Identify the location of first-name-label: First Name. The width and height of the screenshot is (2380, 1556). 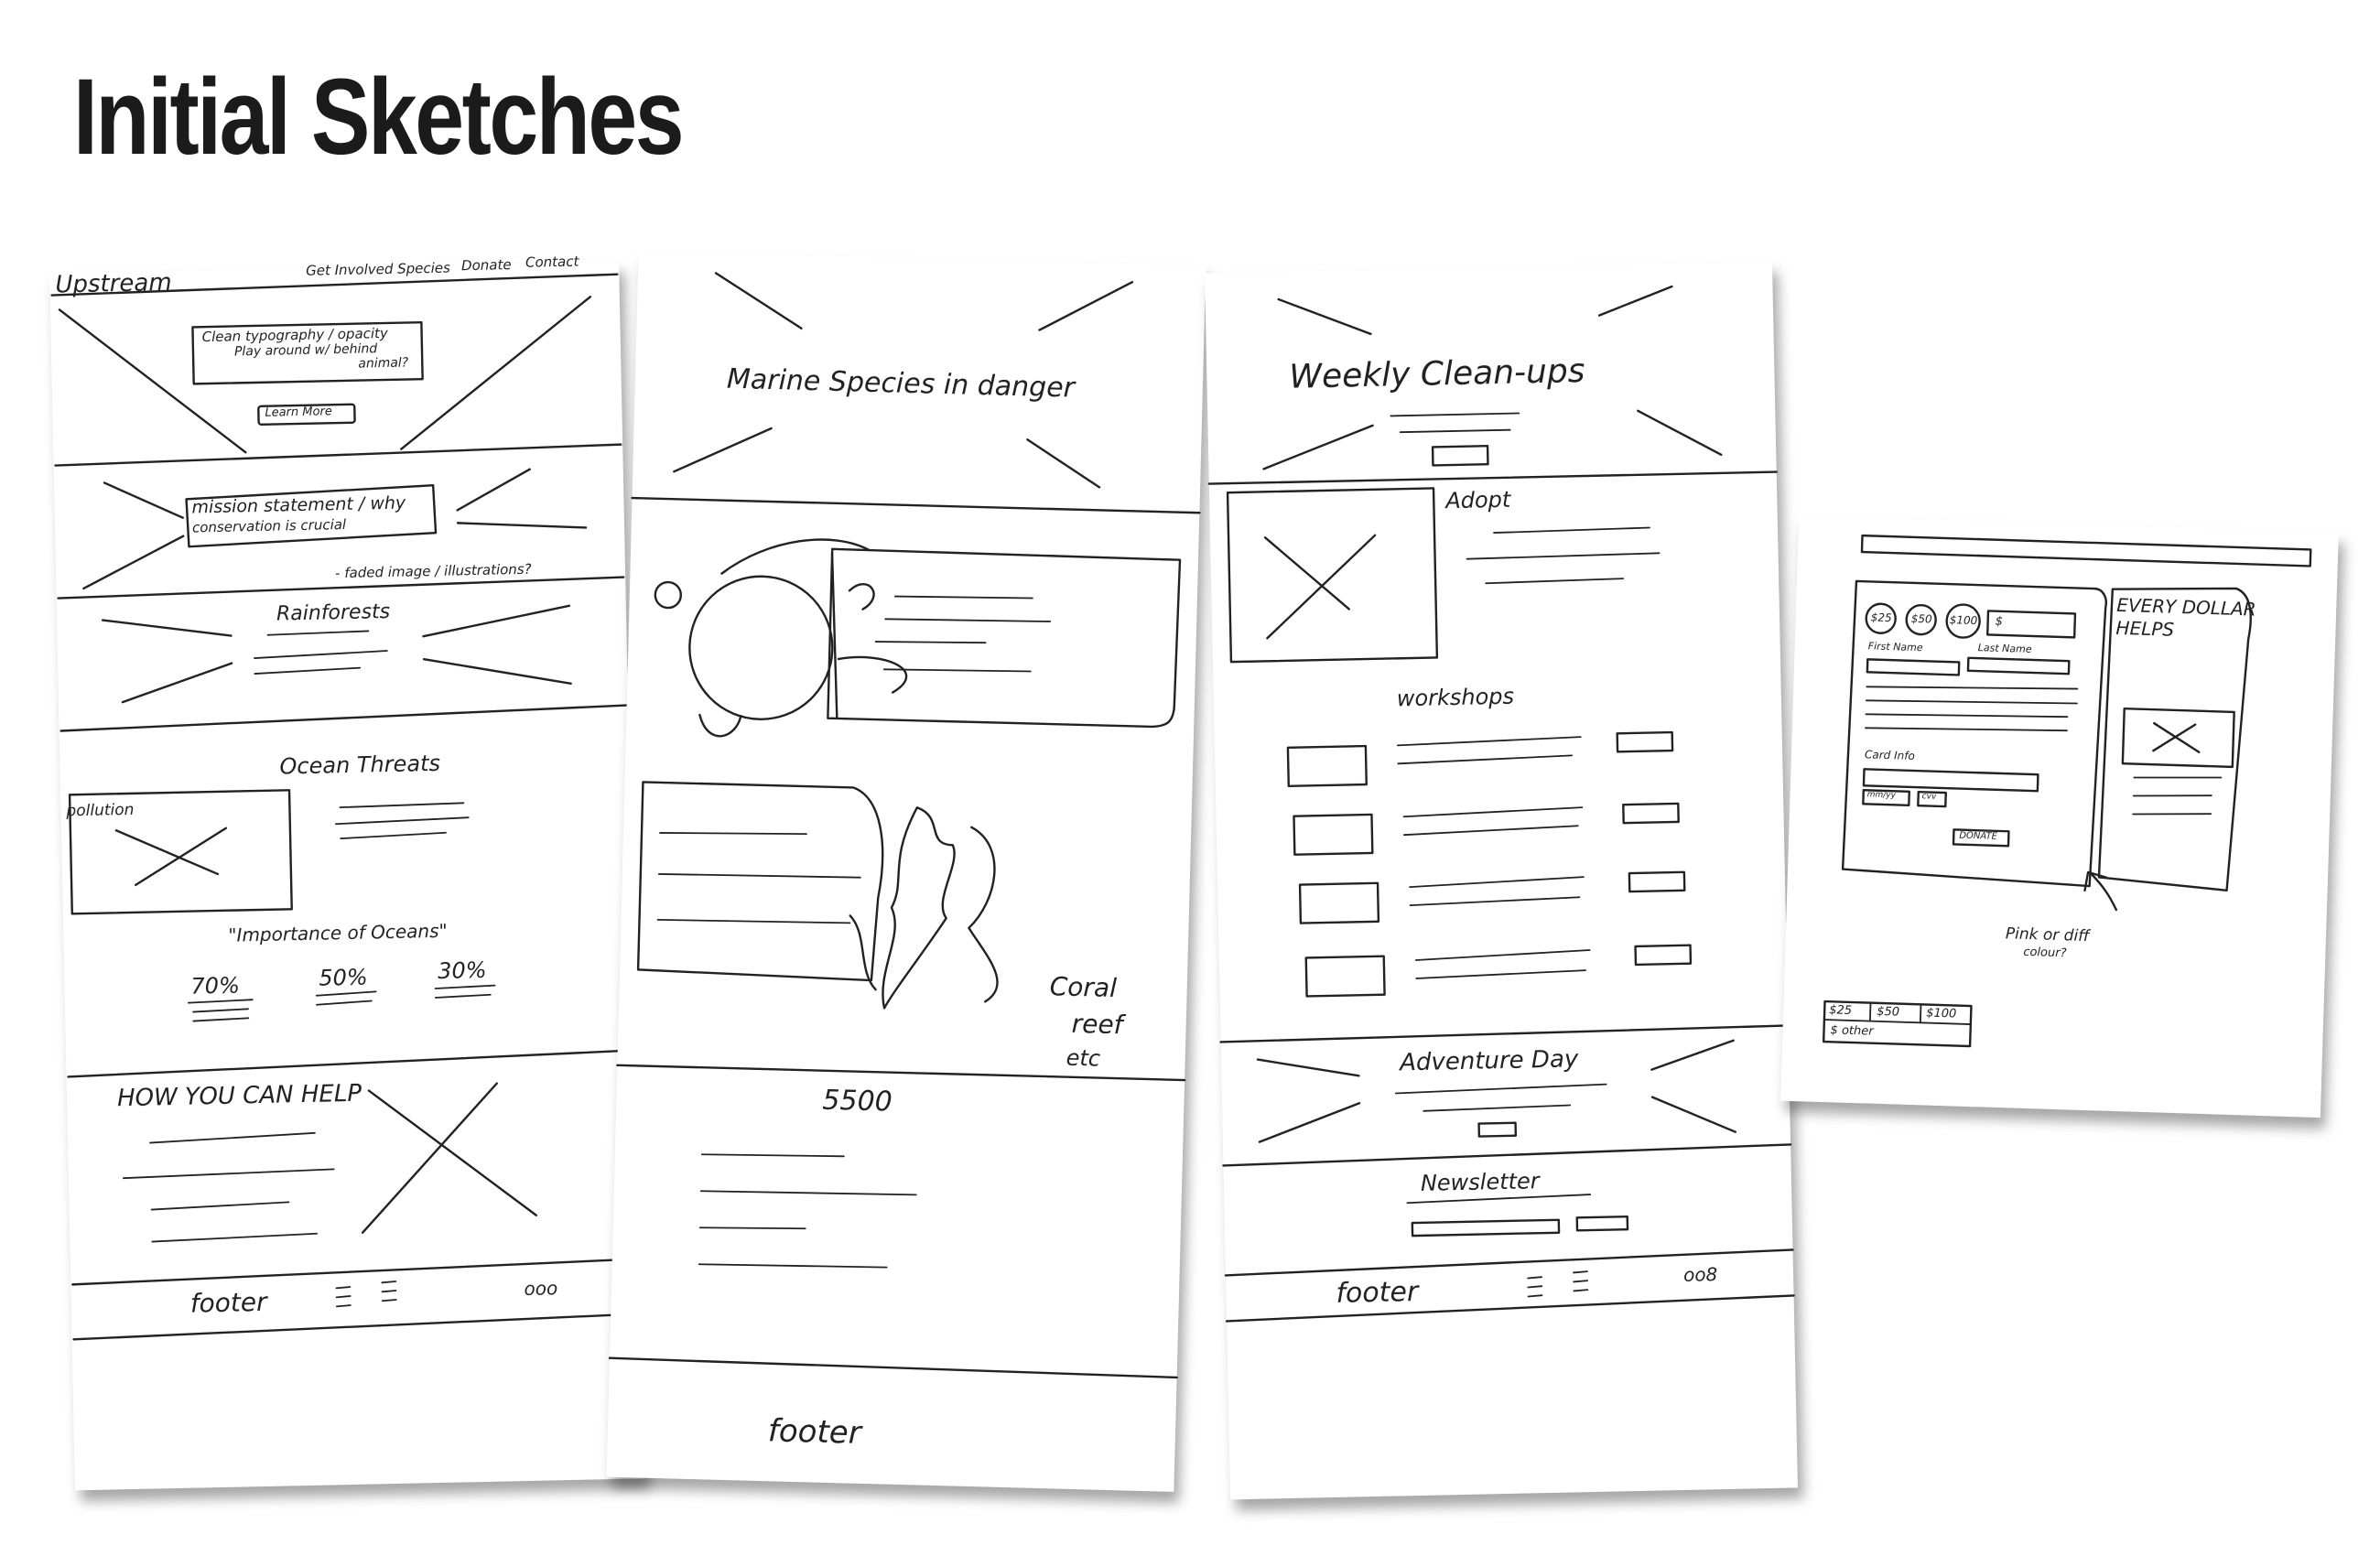
(1895, 647).